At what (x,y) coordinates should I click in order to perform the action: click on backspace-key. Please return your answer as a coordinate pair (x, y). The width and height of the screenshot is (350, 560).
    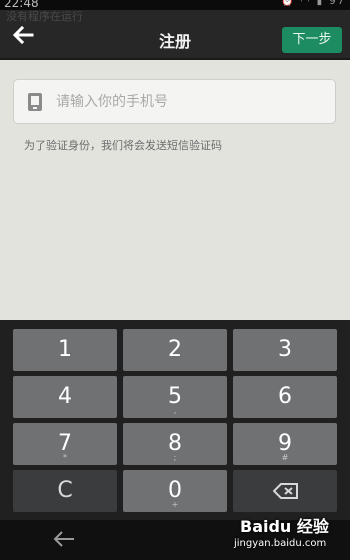
    Looking at the image, I should click on (285, 491).